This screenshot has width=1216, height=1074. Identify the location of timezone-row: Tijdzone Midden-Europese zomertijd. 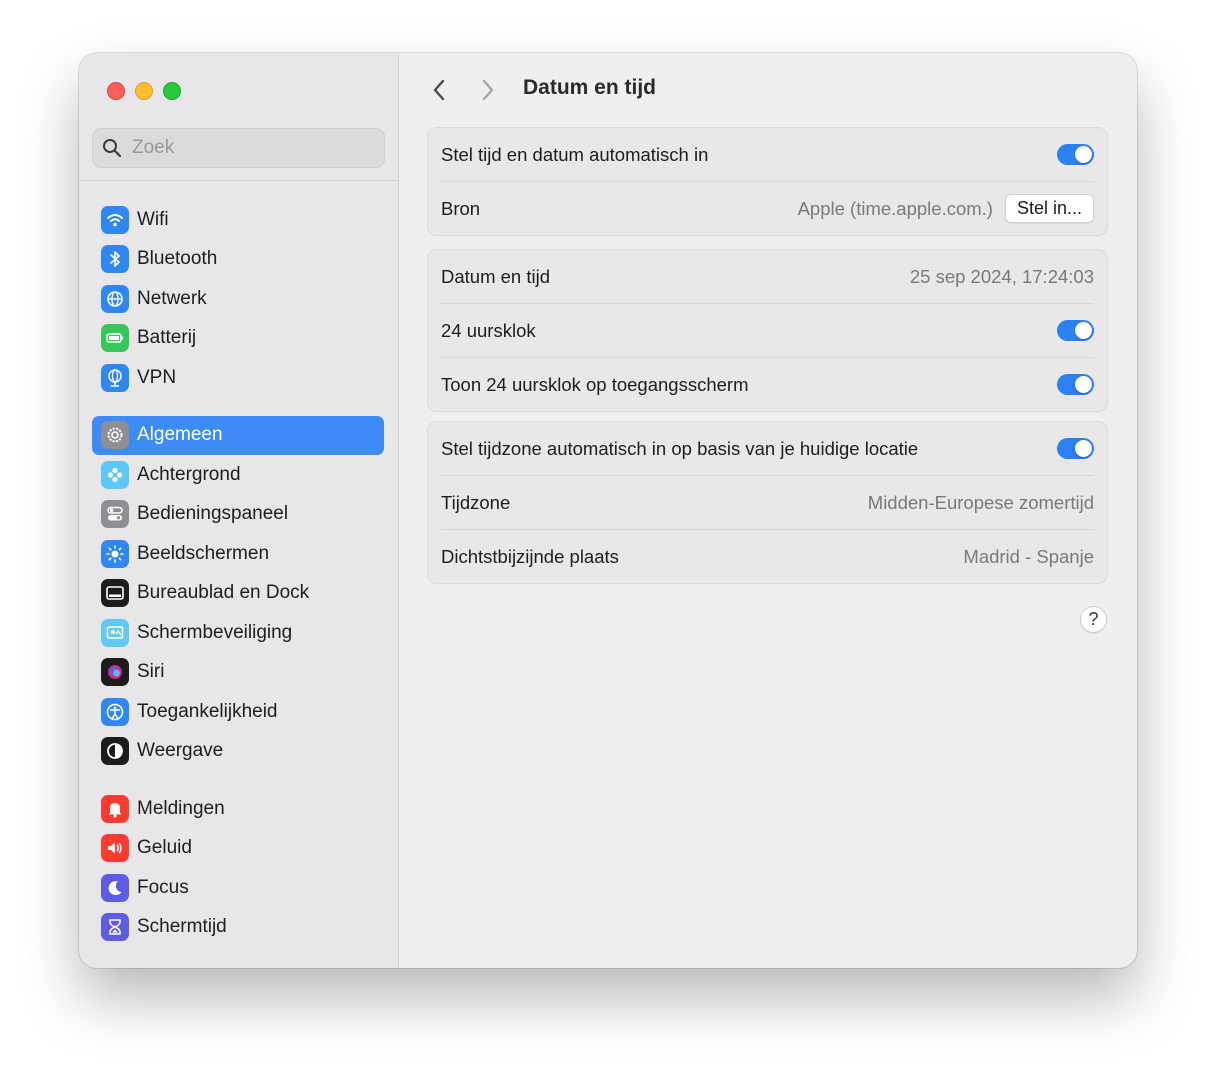
(767, 503).